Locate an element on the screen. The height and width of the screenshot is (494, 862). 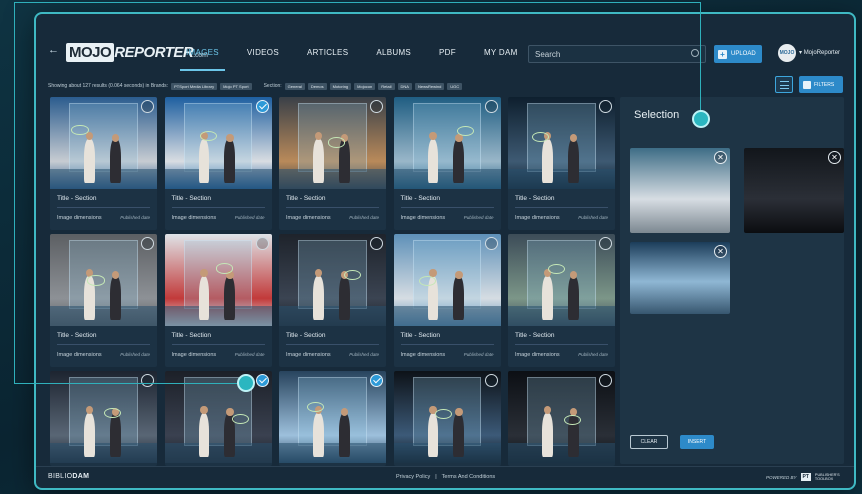
tab-albums: ALBUMS is located at coordinates (393, 52).